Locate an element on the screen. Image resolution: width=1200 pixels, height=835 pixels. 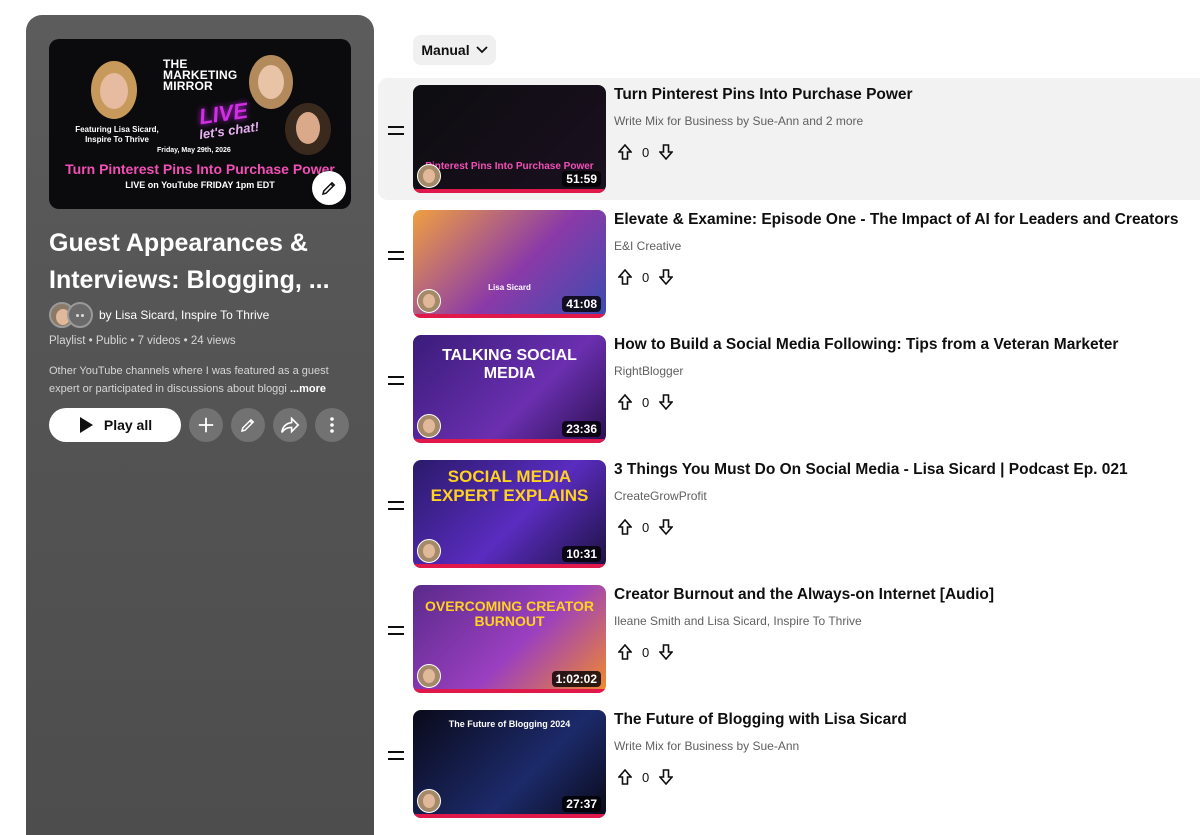
chevron-down-icon is located at coordinates (481, 50).